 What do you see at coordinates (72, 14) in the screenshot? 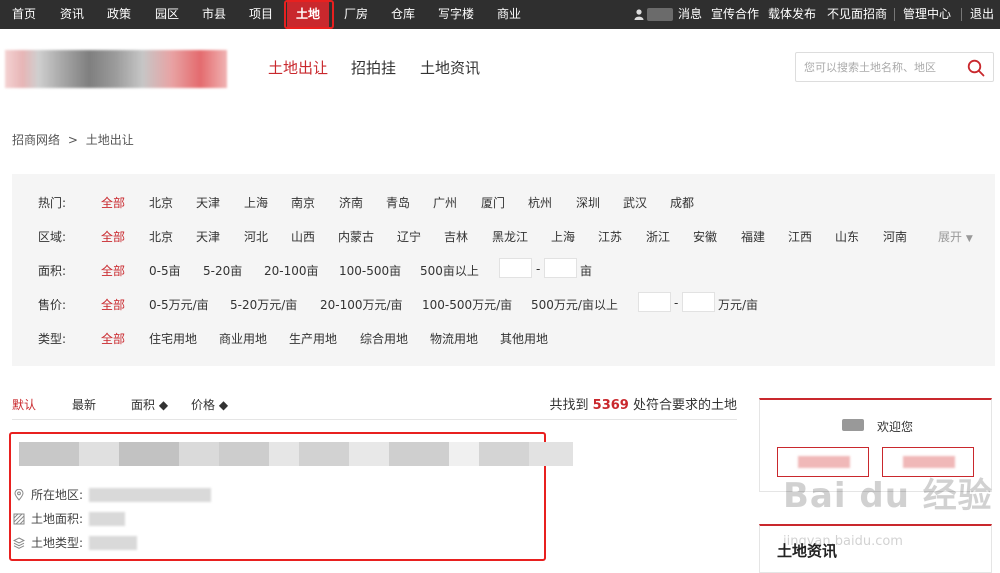
I see `nav-news: 资讯` at bounding box center [72, 14].